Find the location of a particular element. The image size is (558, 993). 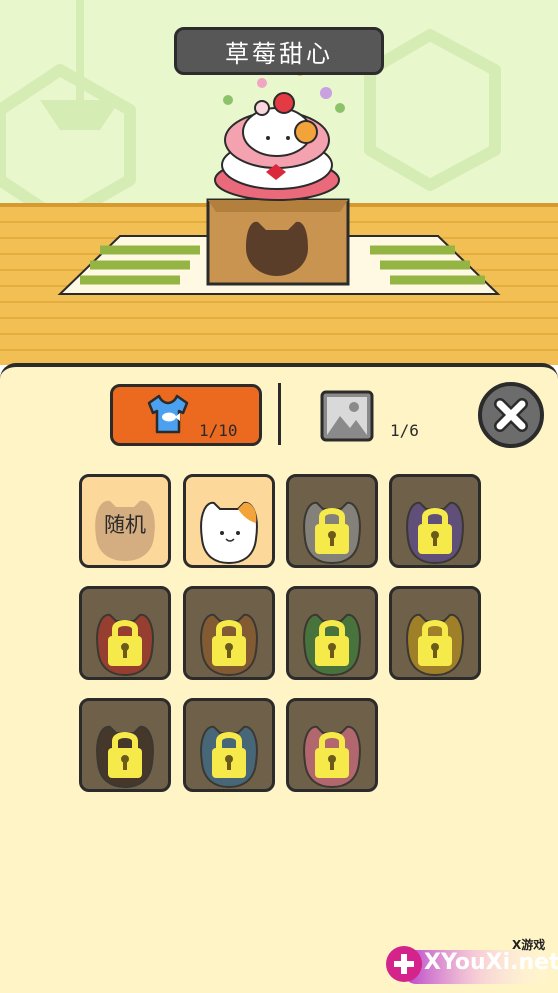

skin-title: 草莓甜心 is located at coordinates (279, 51).